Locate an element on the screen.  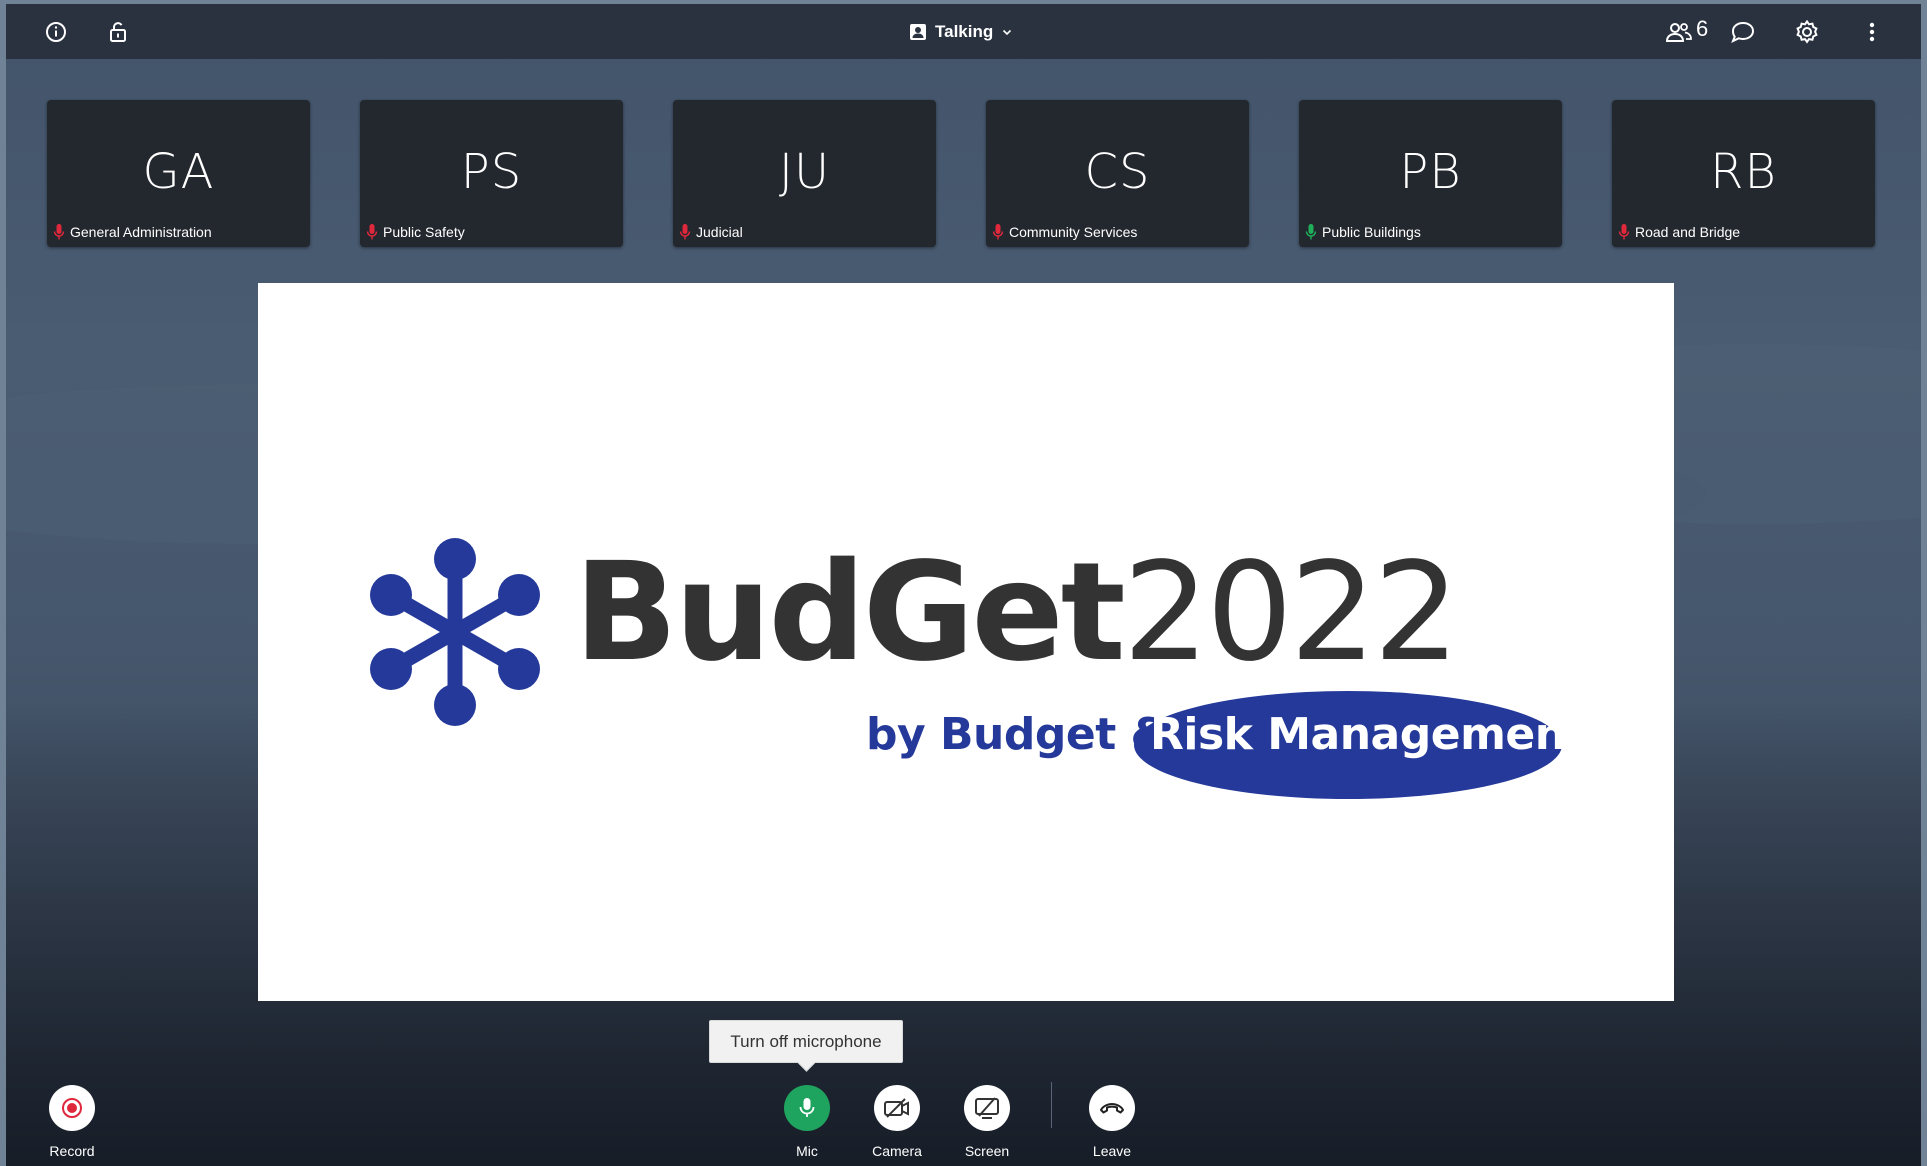
participant-tile-public-safety: PS Public Safety is located at coordinates (491, 173).